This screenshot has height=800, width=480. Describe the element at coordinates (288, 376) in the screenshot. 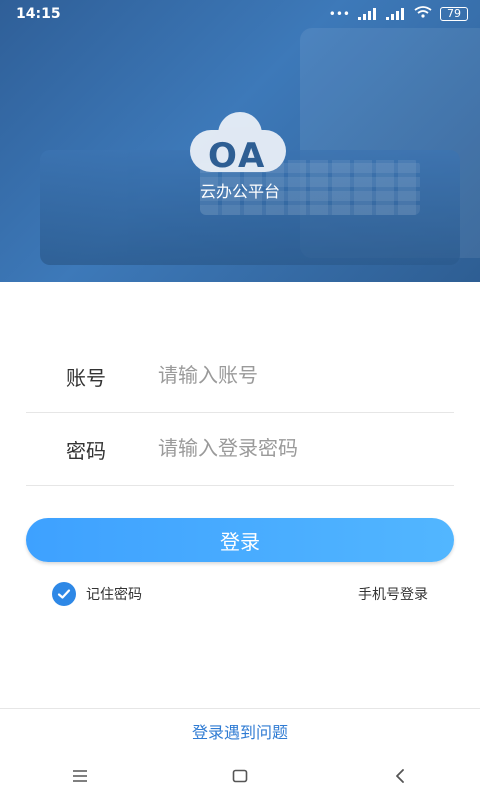

I see `account-input` at that location.